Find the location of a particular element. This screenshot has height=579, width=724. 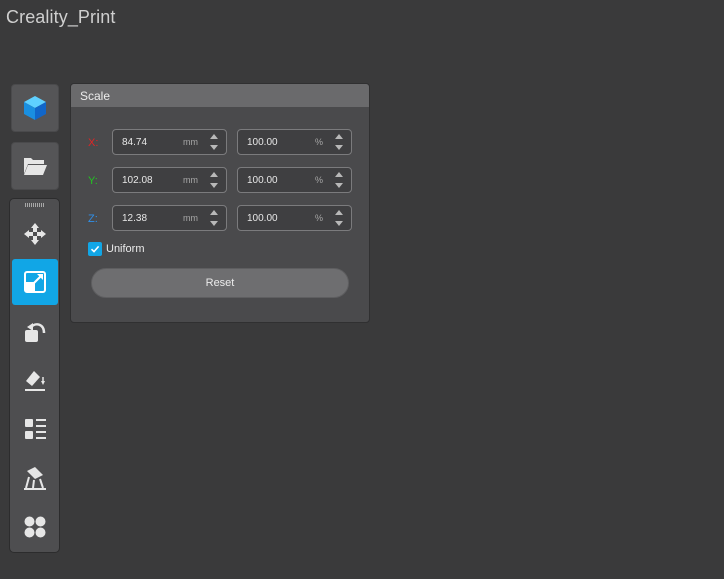

size-z-value: 12.38 is located at coordinates (135, 218).